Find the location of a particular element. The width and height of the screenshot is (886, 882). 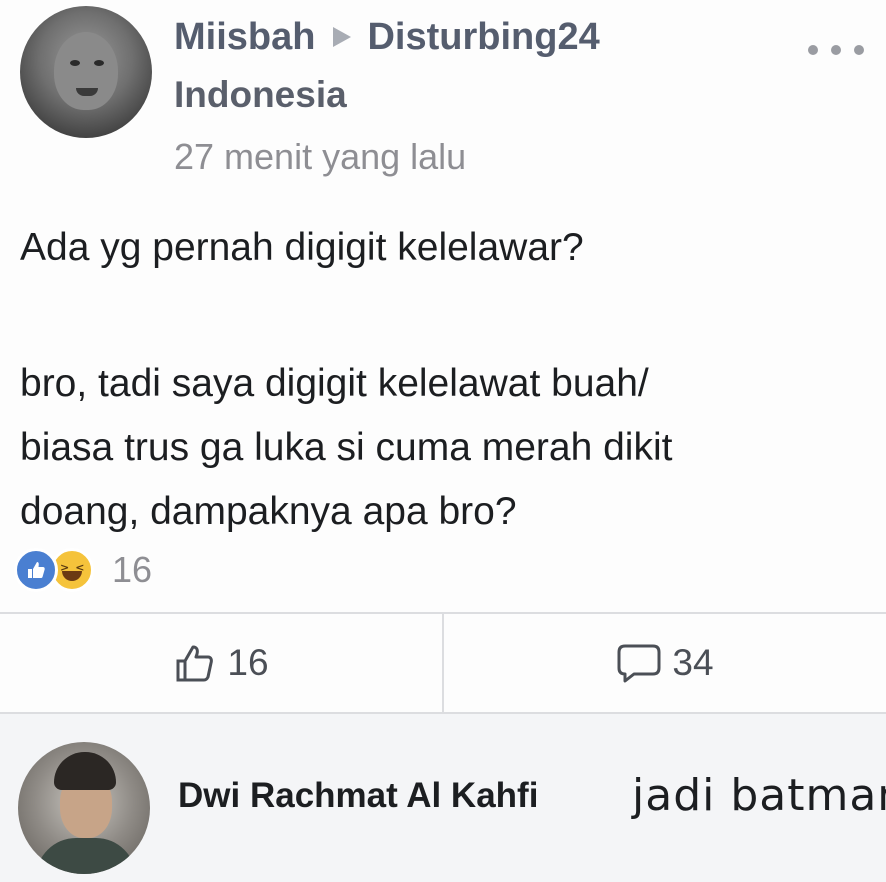

action-bar: 16 34 is located at coordinates (443, 663).